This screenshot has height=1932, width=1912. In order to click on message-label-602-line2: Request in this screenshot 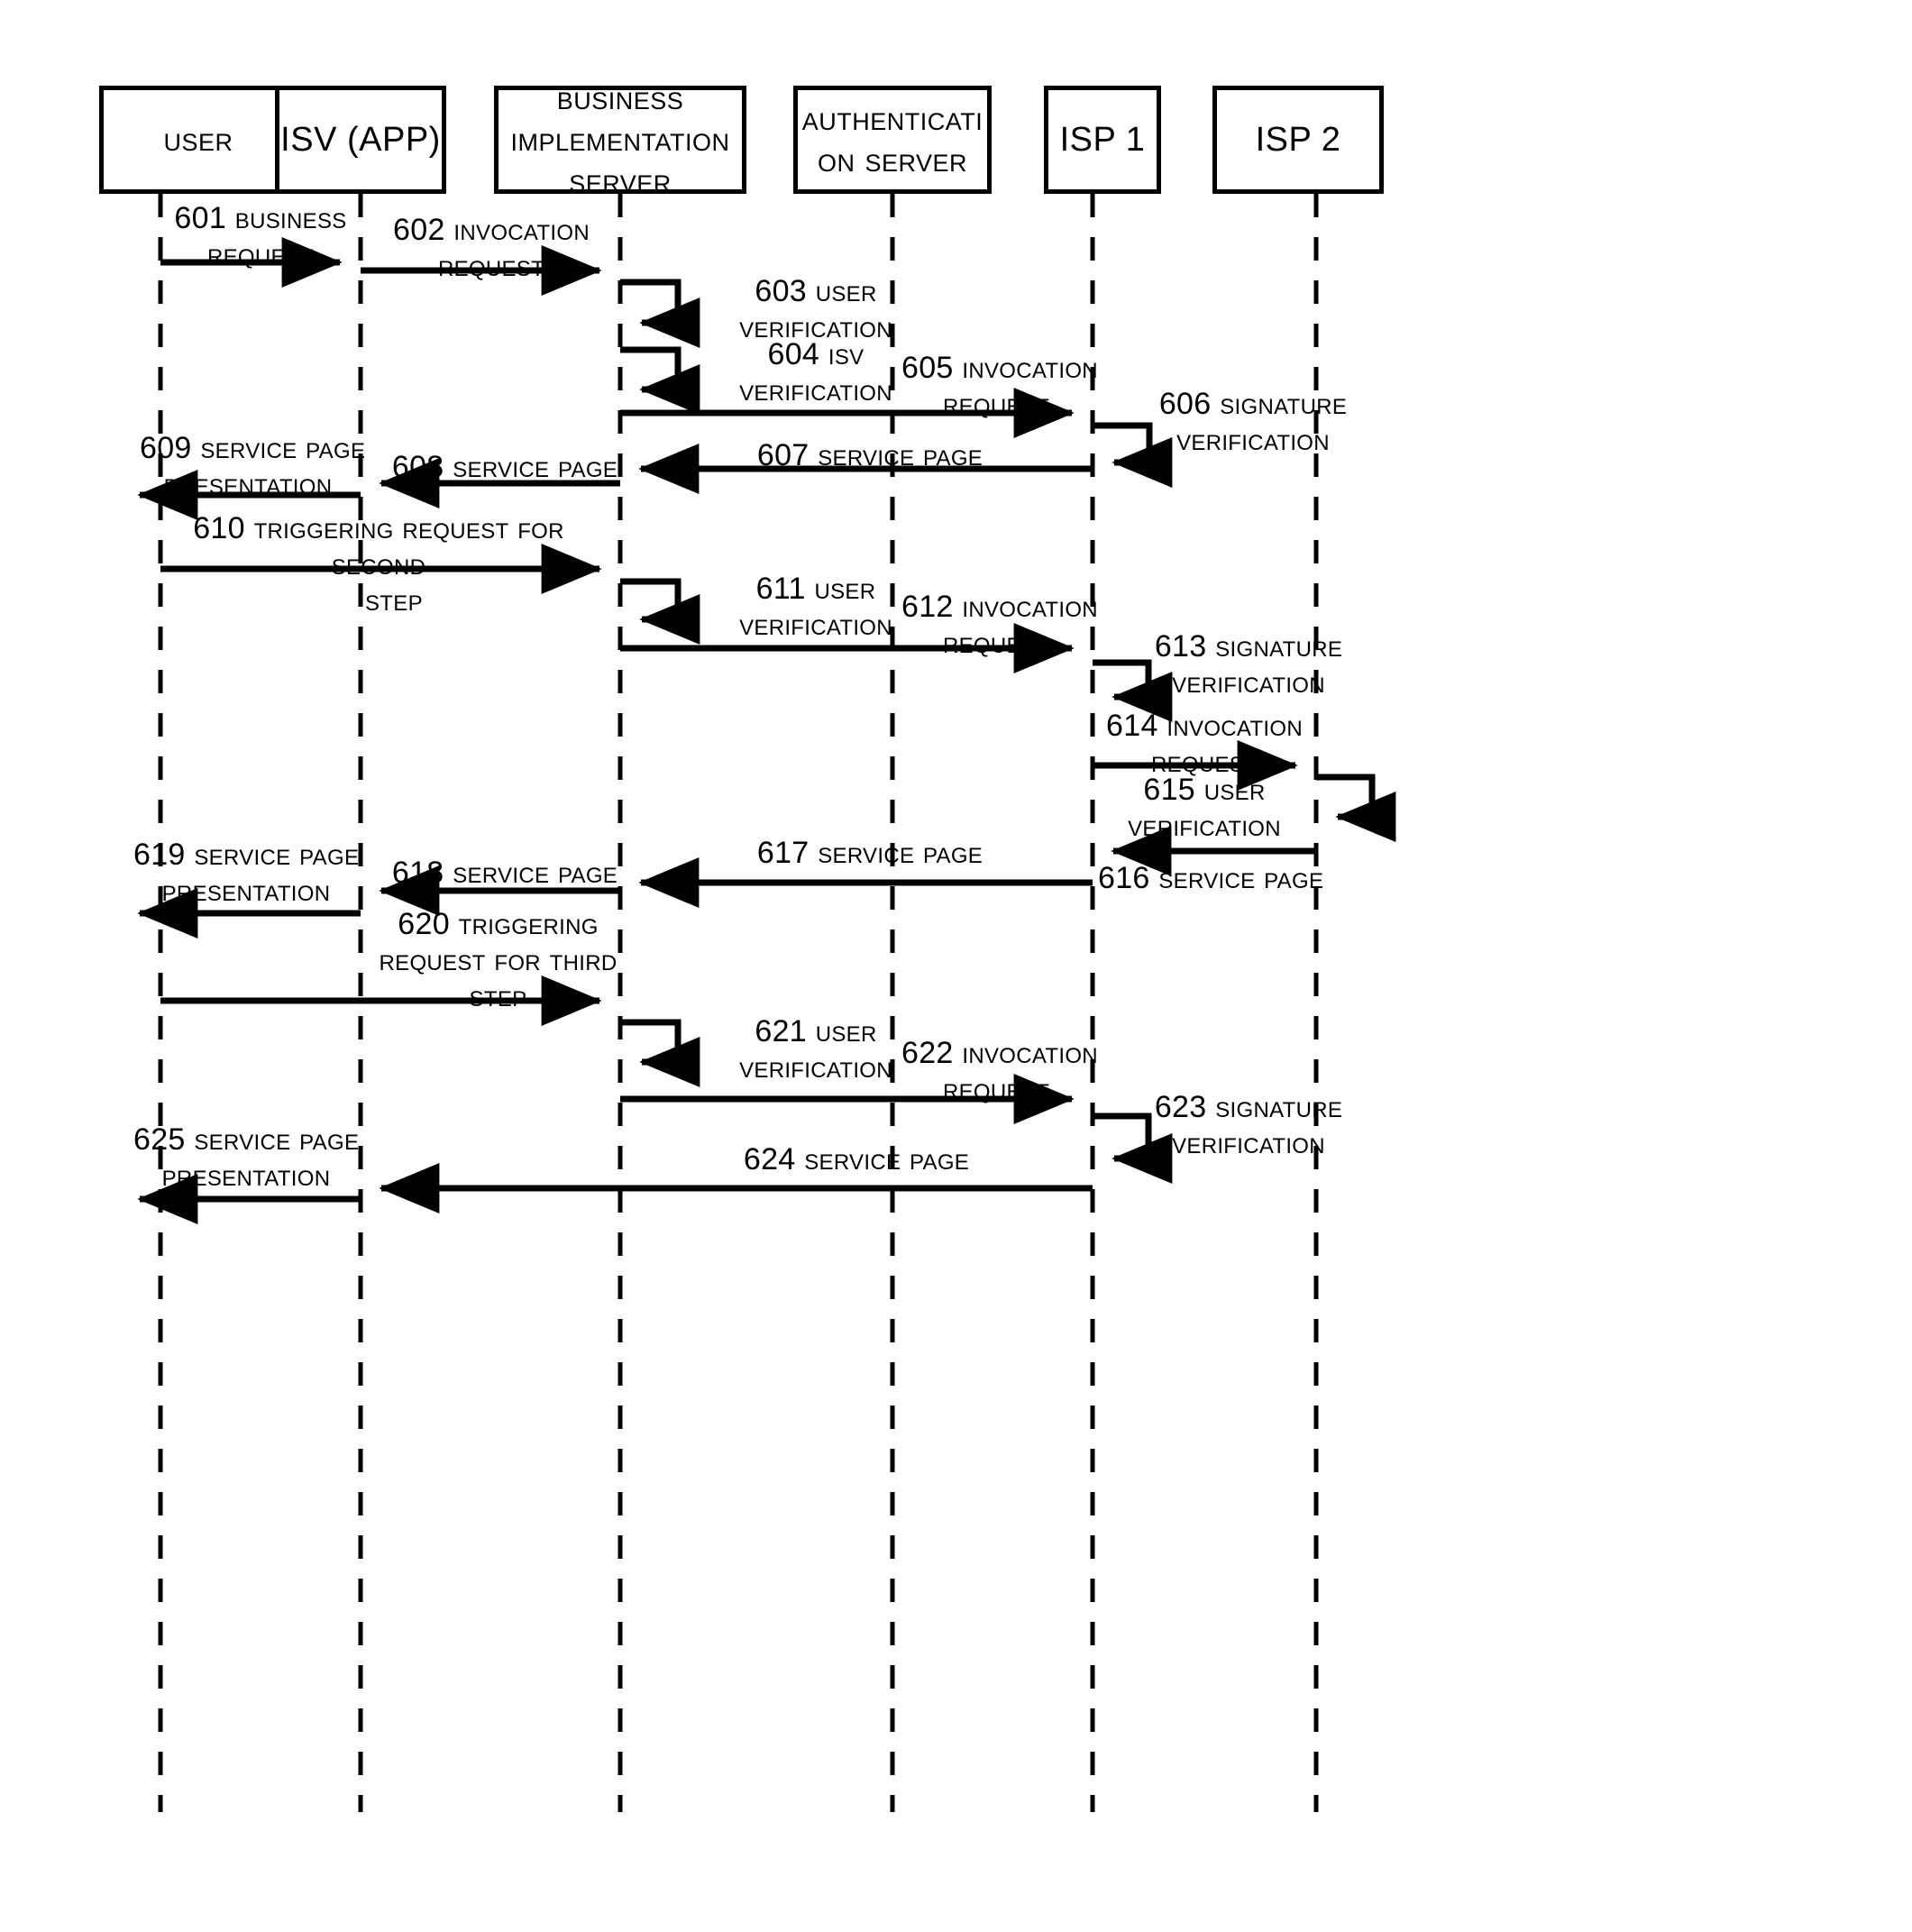, I will do `click(491, 266)`.